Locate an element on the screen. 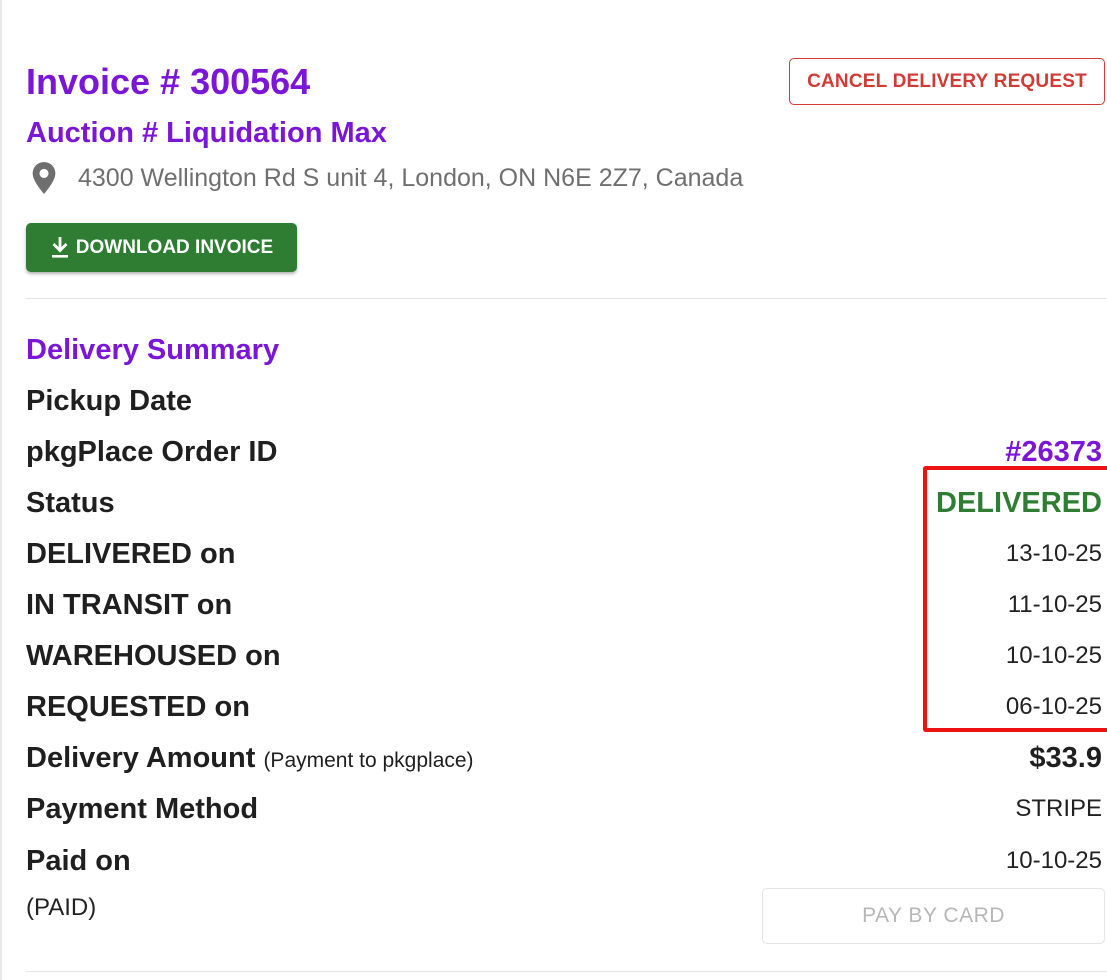  download-invoice-label: DOWNLOAD INVOICE is located at coordinates (174, 247).